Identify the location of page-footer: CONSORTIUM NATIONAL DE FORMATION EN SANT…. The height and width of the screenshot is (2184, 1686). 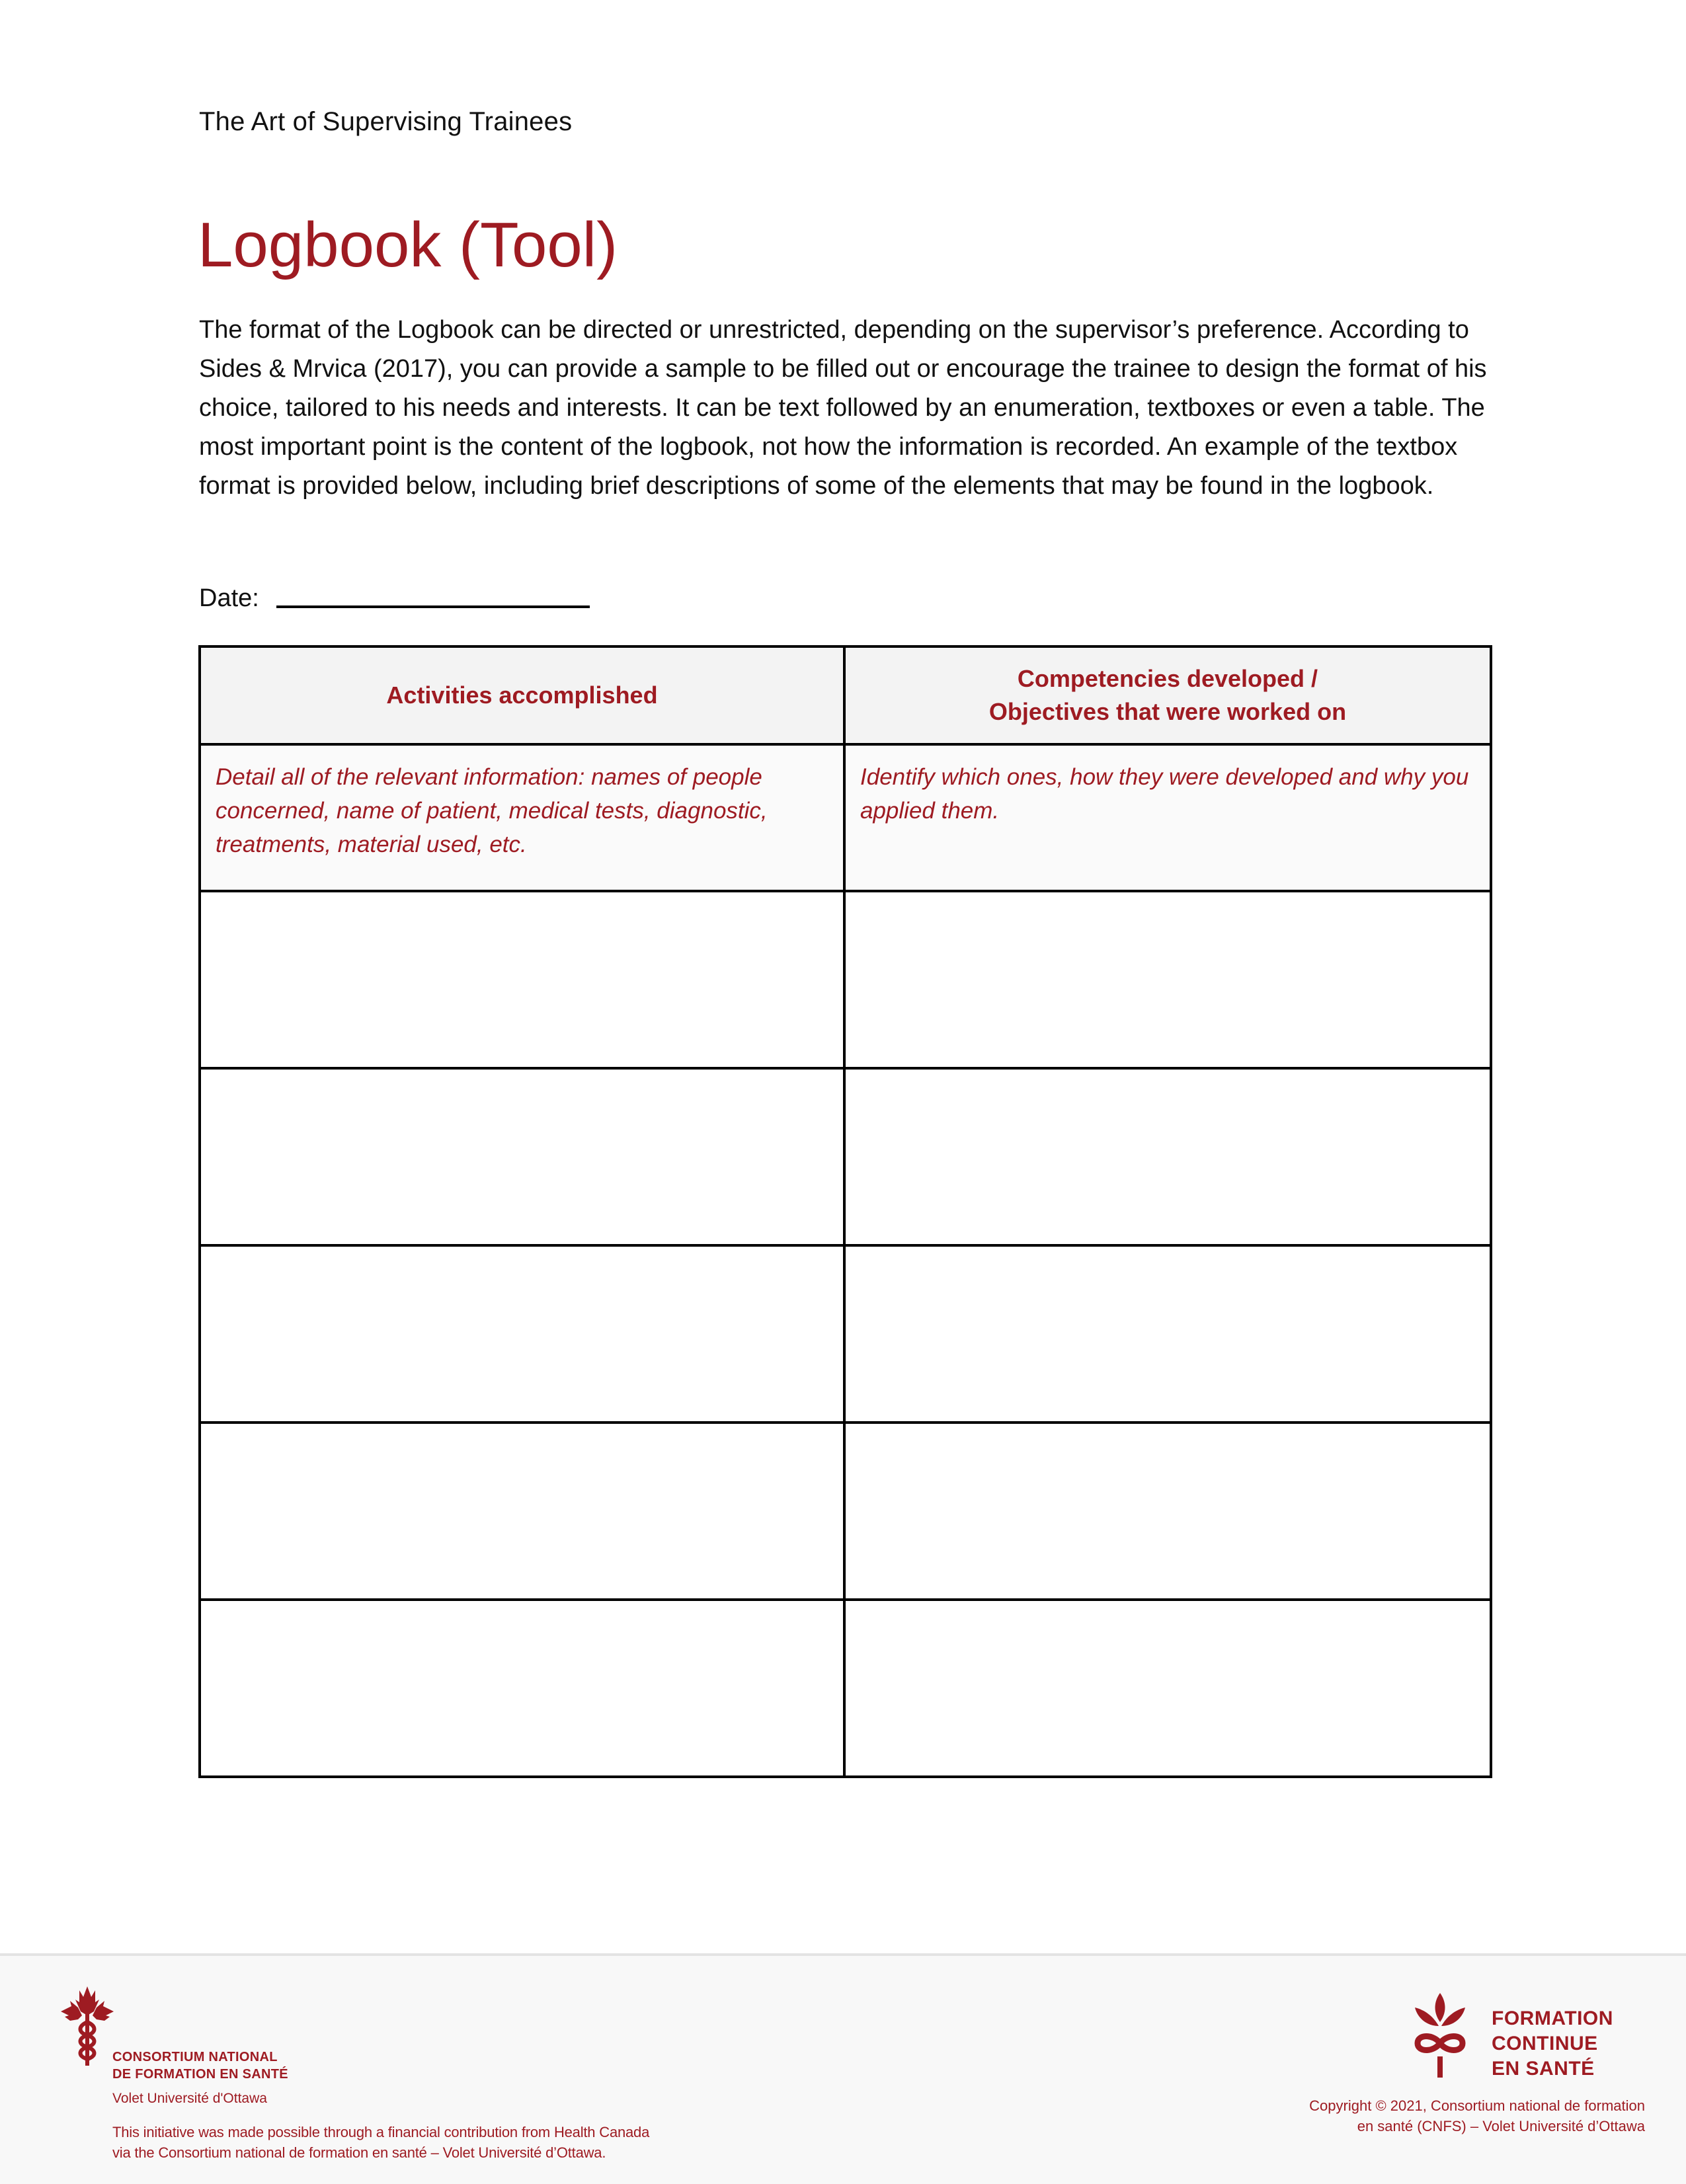
(843, 2068).